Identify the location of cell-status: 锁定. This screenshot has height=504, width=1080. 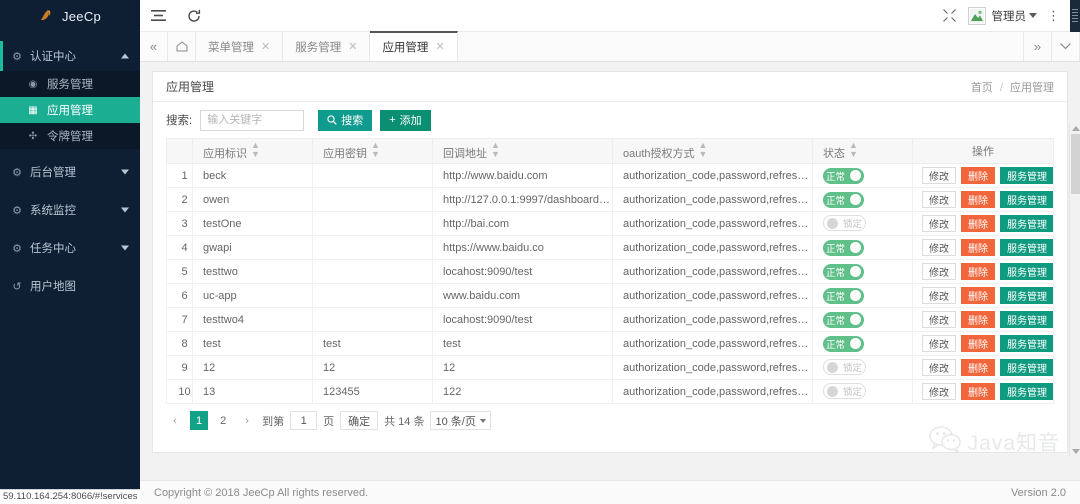
(862, 367).